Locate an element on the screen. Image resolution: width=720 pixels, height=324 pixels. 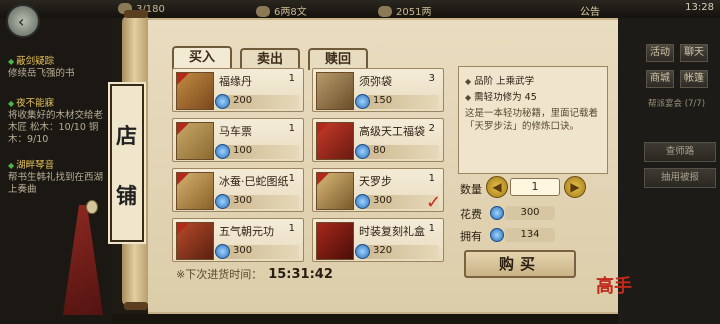
item-name: 时装复刻礼盒 is located at coordinates (392, 231).